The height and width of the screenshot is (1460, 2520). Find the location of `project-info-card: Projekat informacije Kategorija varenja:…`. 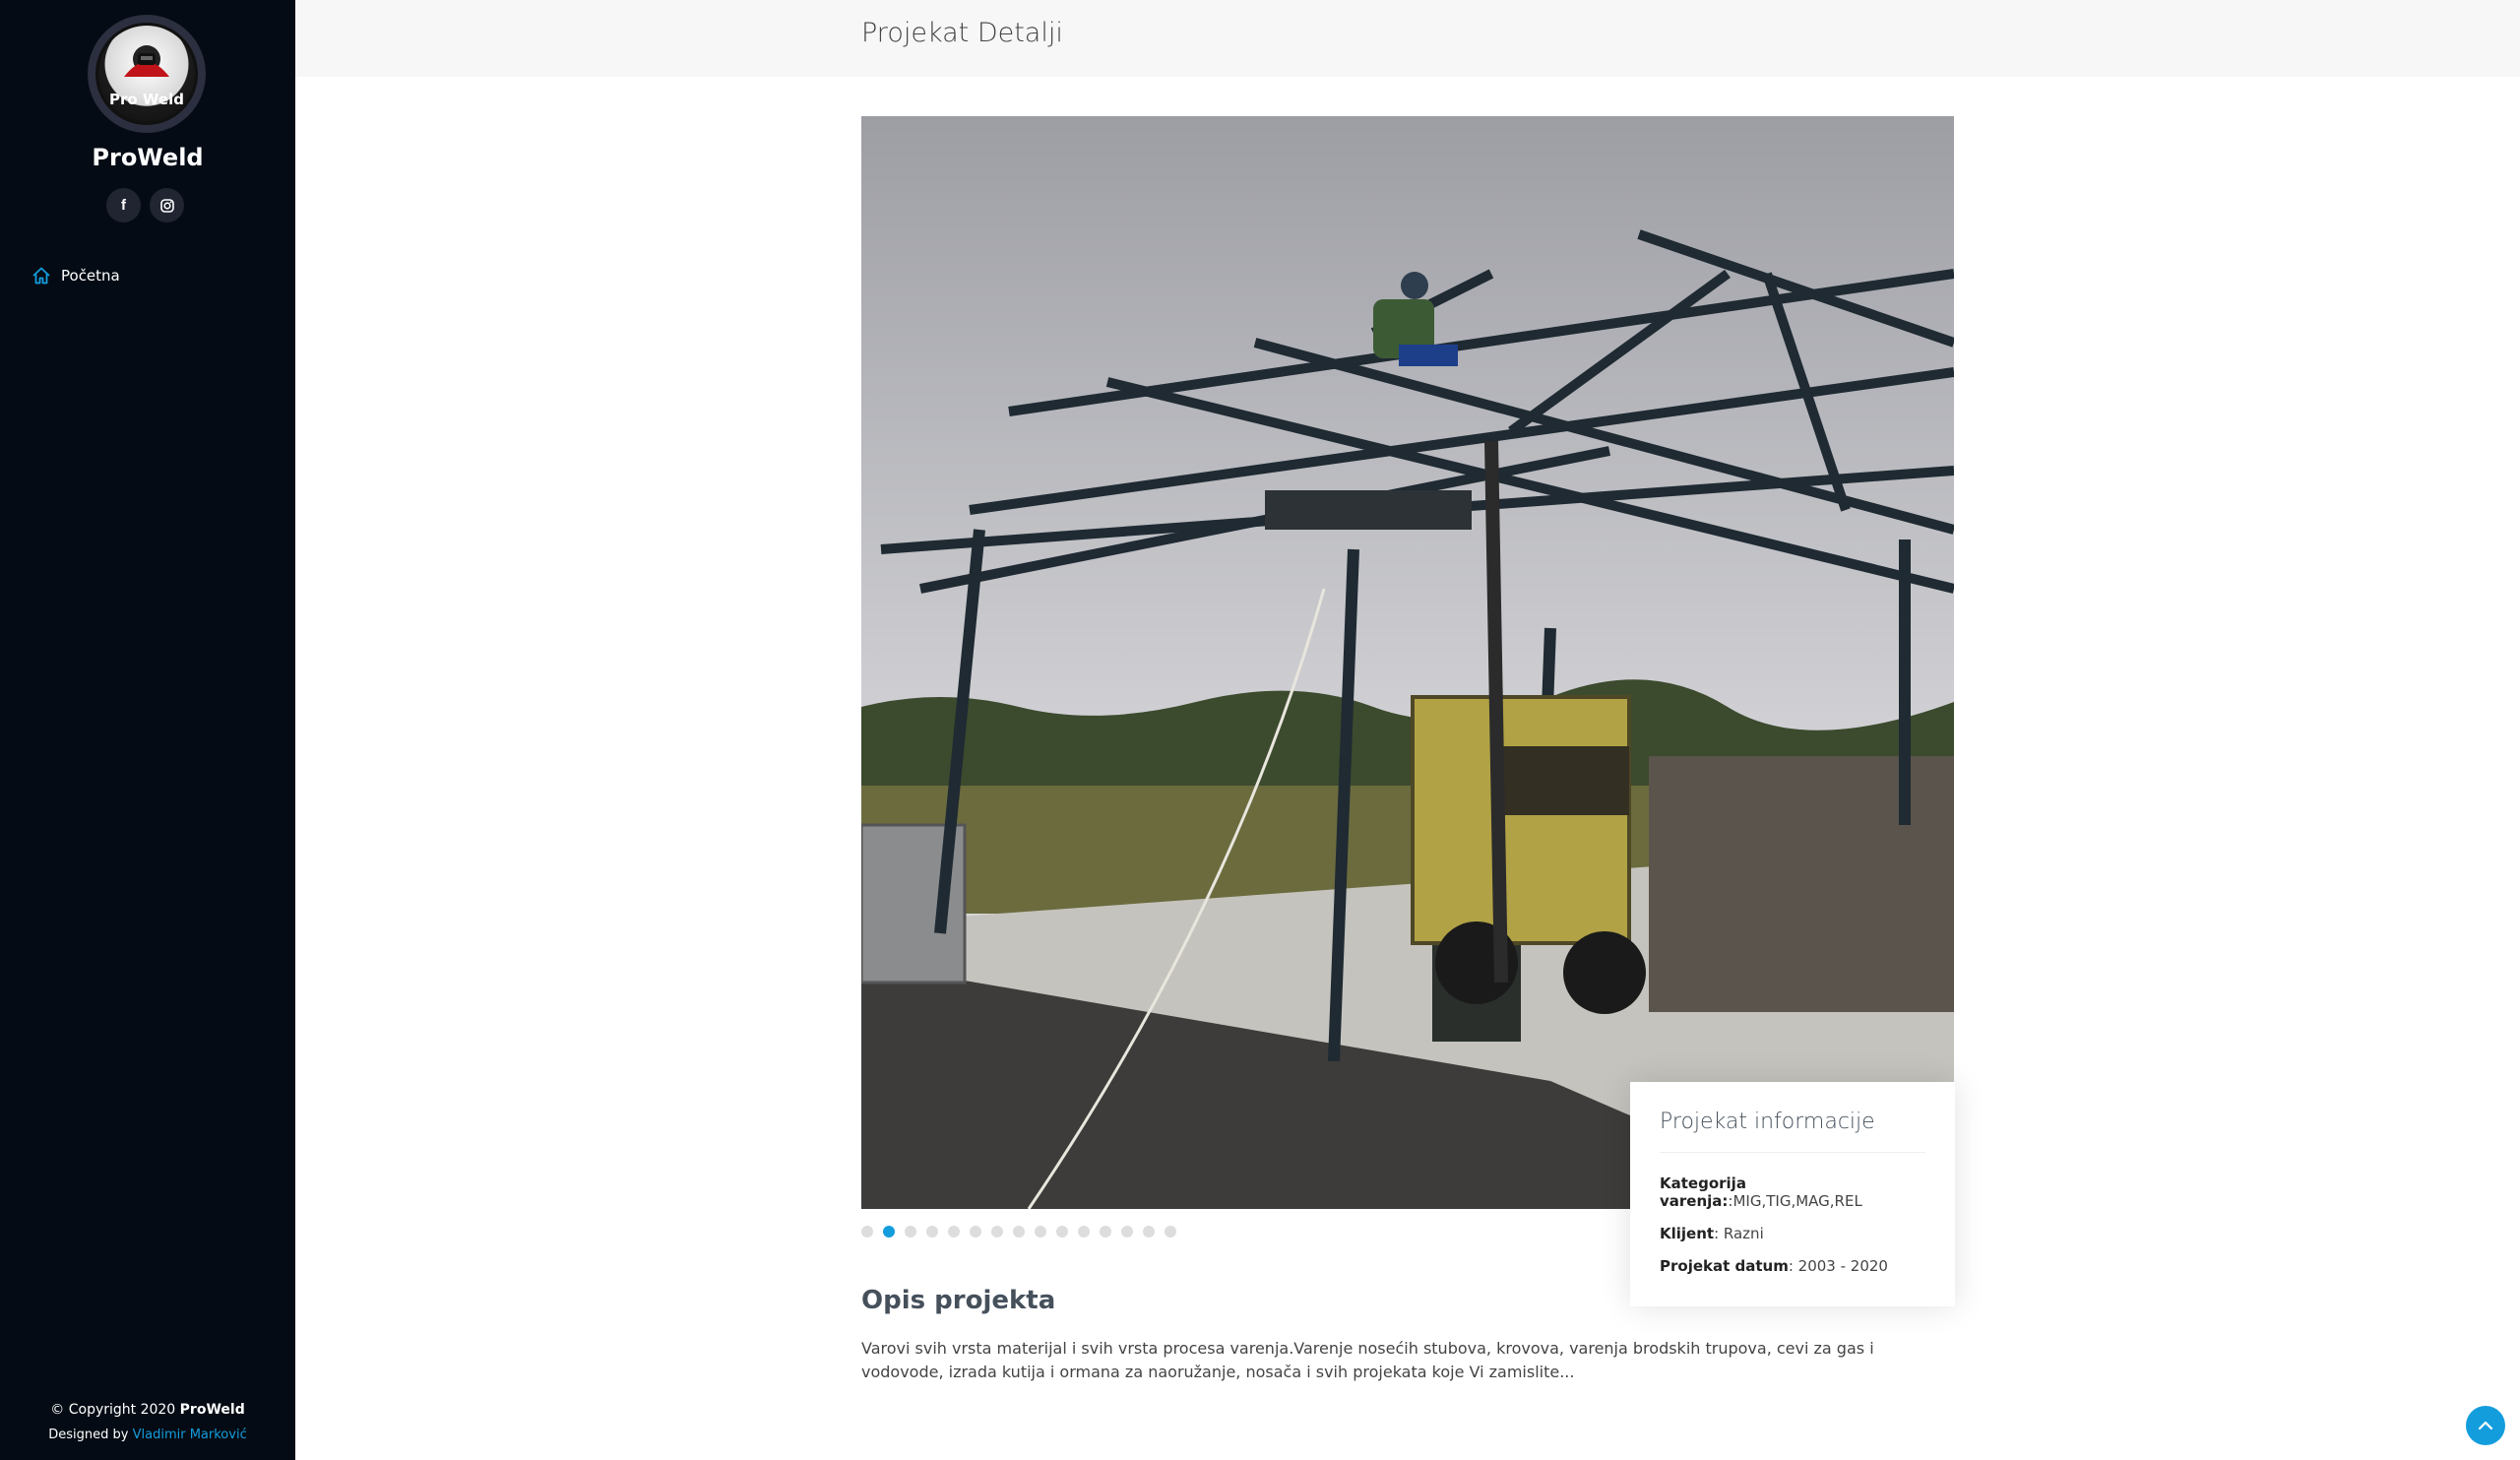

project-info-card: Projekat informacije Kategorija varenja:… is located at coordinates (1792, 1194).